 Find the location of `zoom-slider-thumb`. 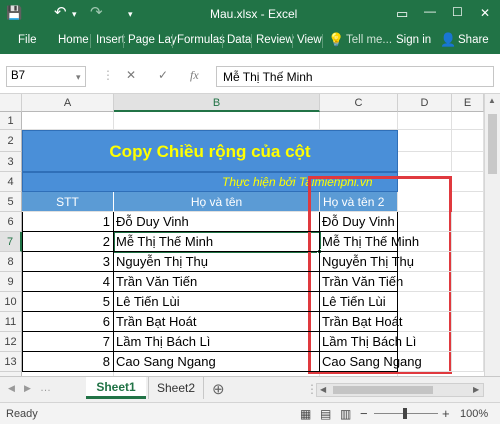

zoom-slider-thumb is located at coordinates (405, 413).